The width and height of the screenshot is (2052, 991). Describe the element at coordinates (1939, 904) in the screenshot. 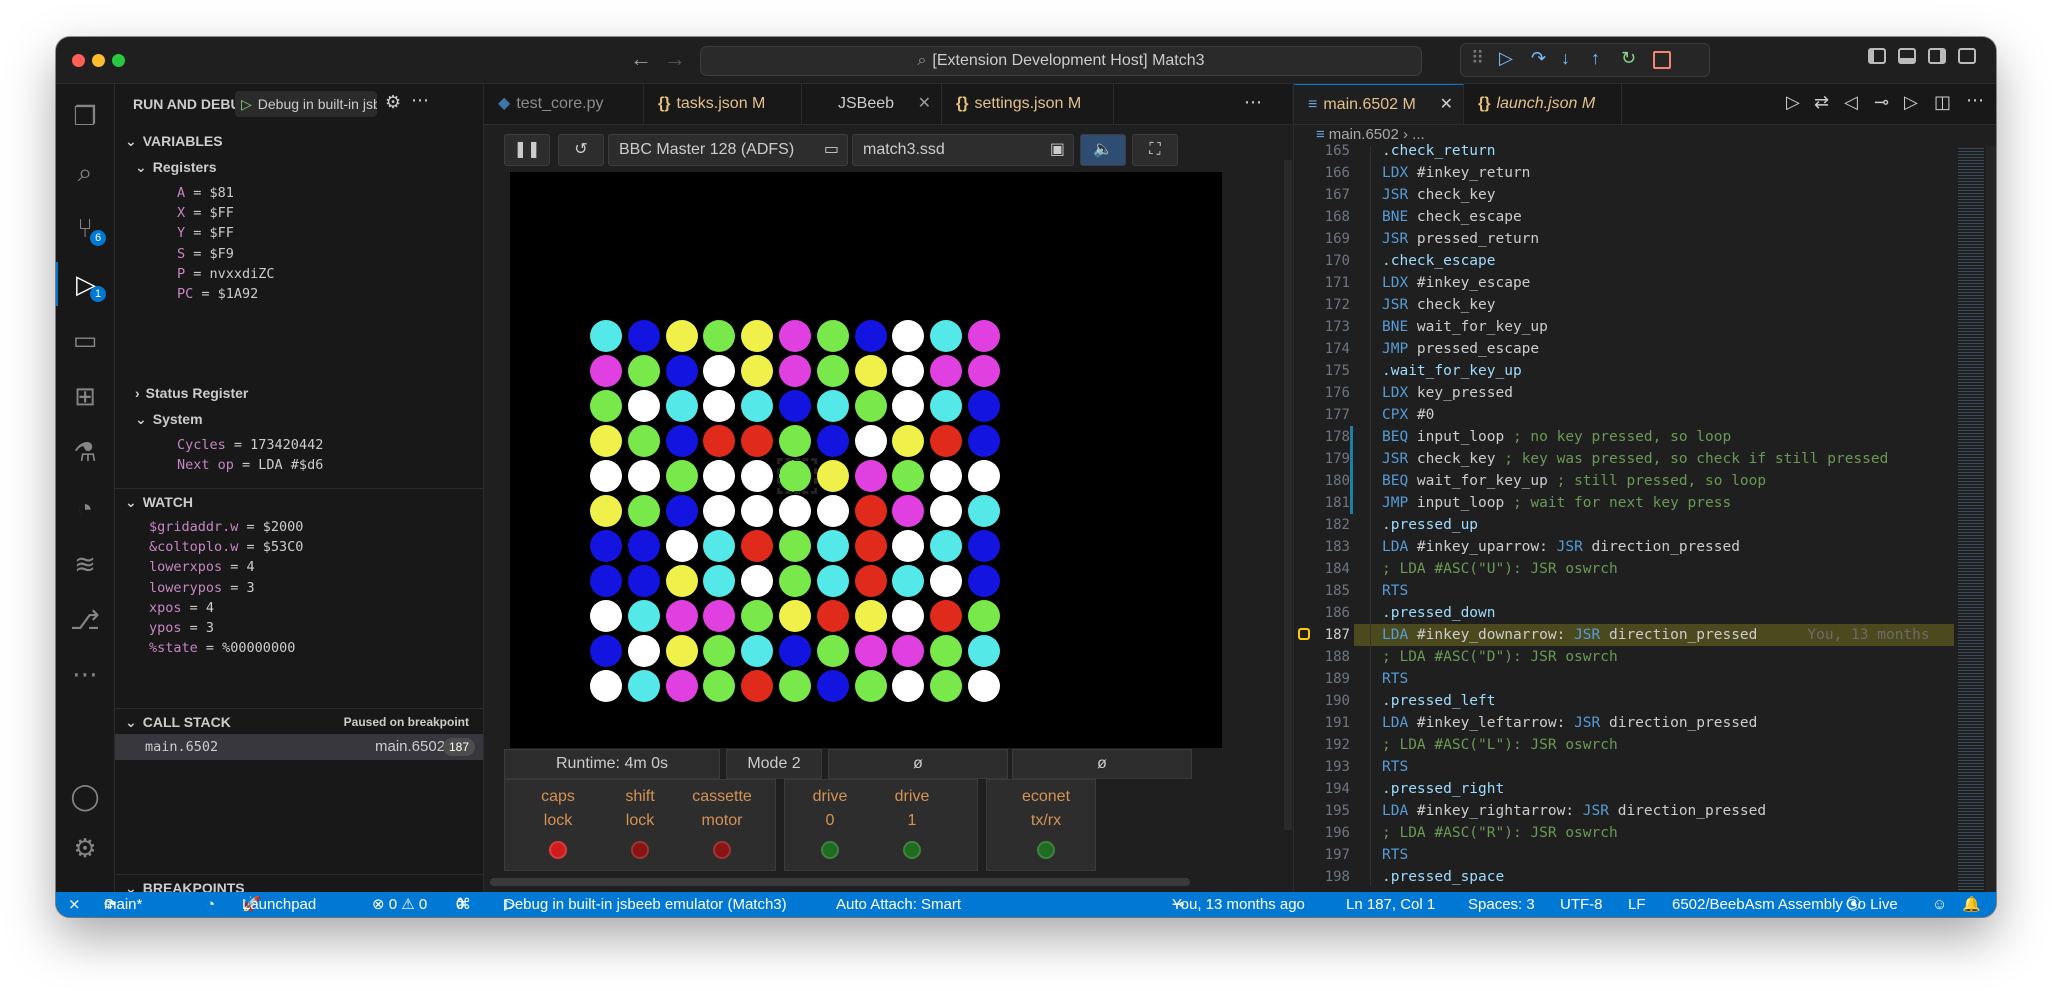

I see `copilot-icon: ☺` at that location.